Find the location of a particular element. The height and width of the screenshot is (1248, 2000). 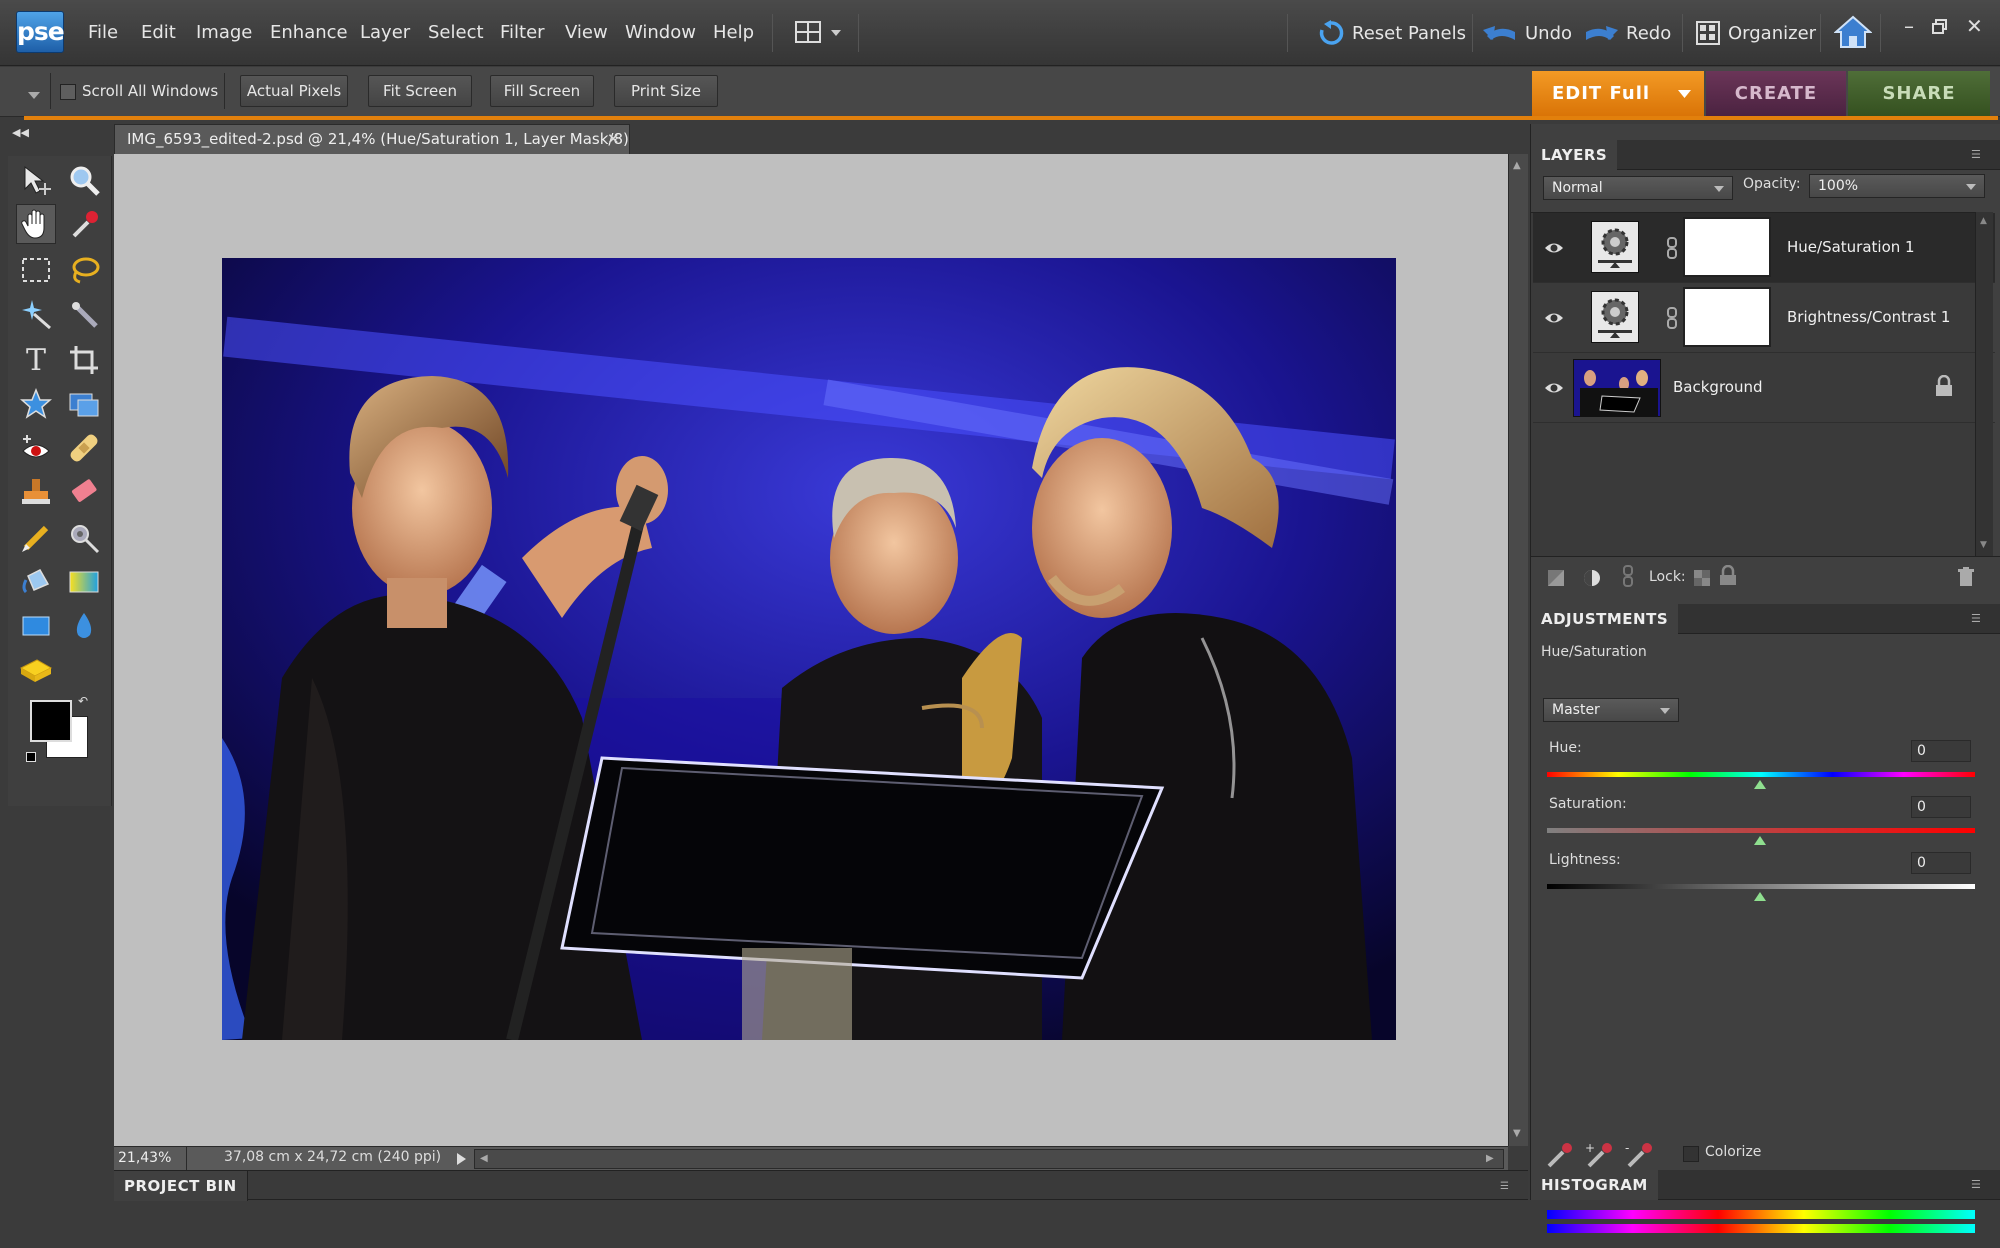

magic-wand-tool-icon is located at coordinates (36, 314).